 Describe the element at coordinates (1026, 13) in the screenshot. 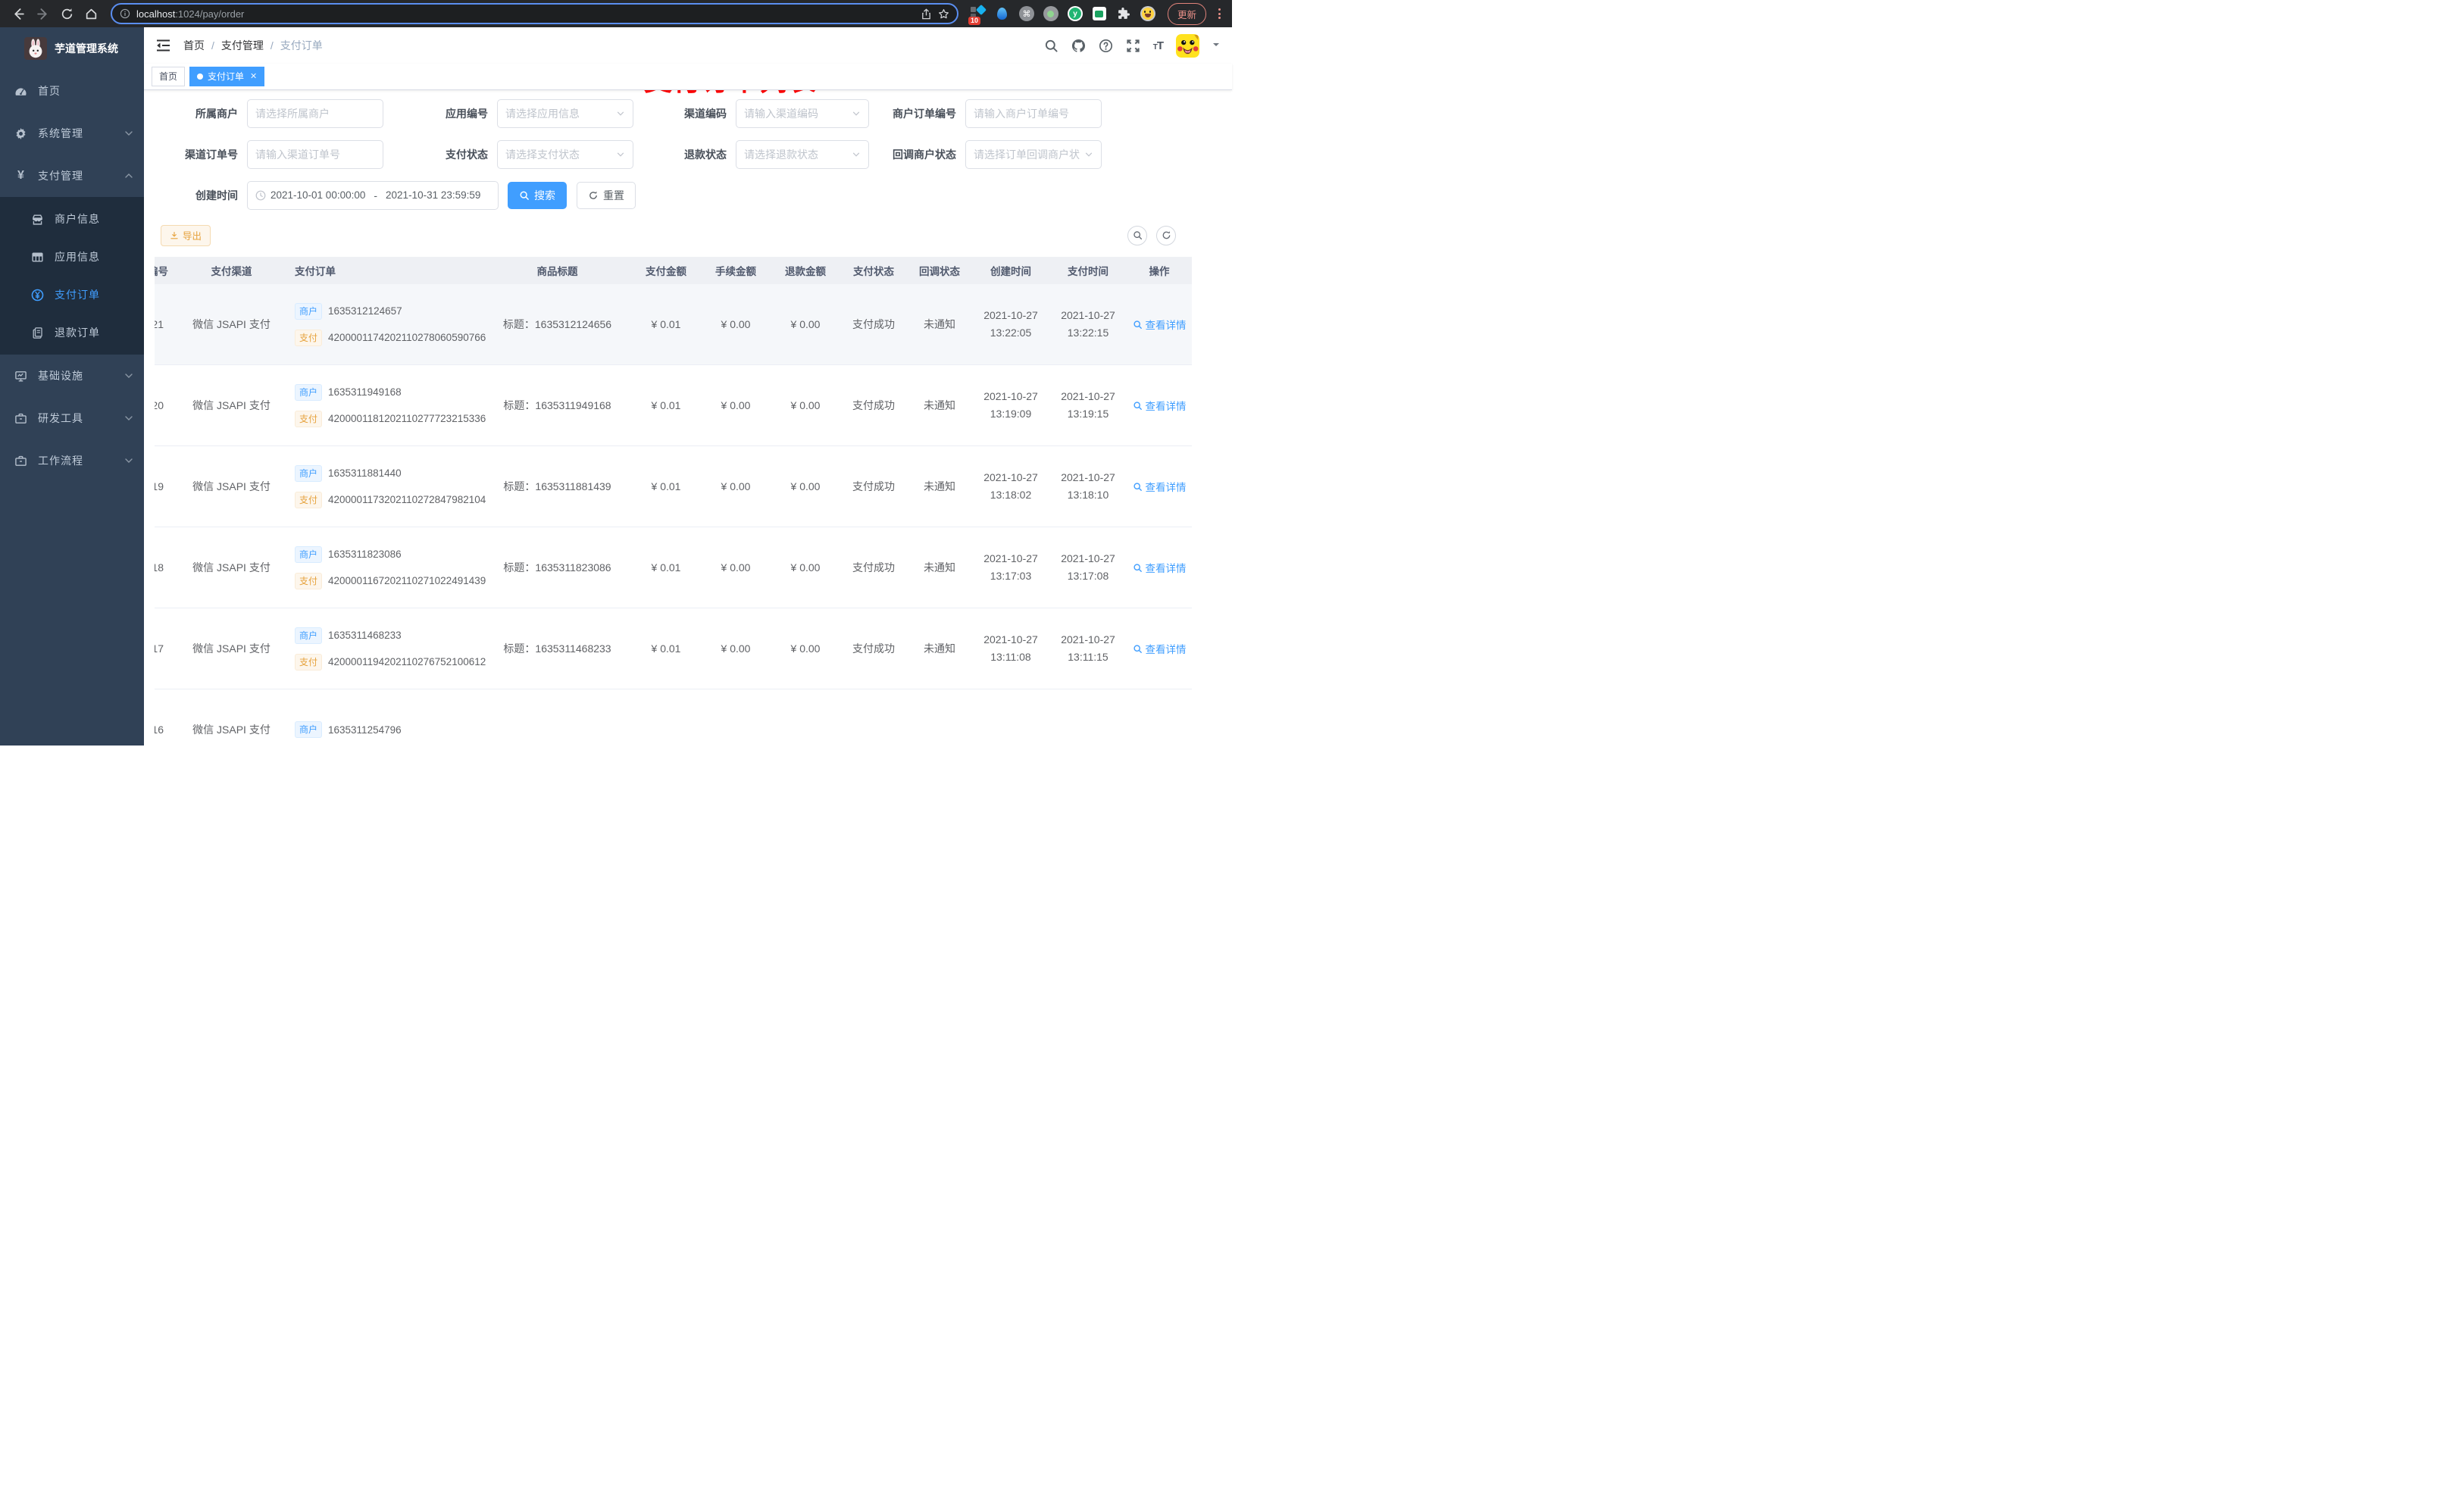

I see `extension-command-icon: ⌘` at that location.